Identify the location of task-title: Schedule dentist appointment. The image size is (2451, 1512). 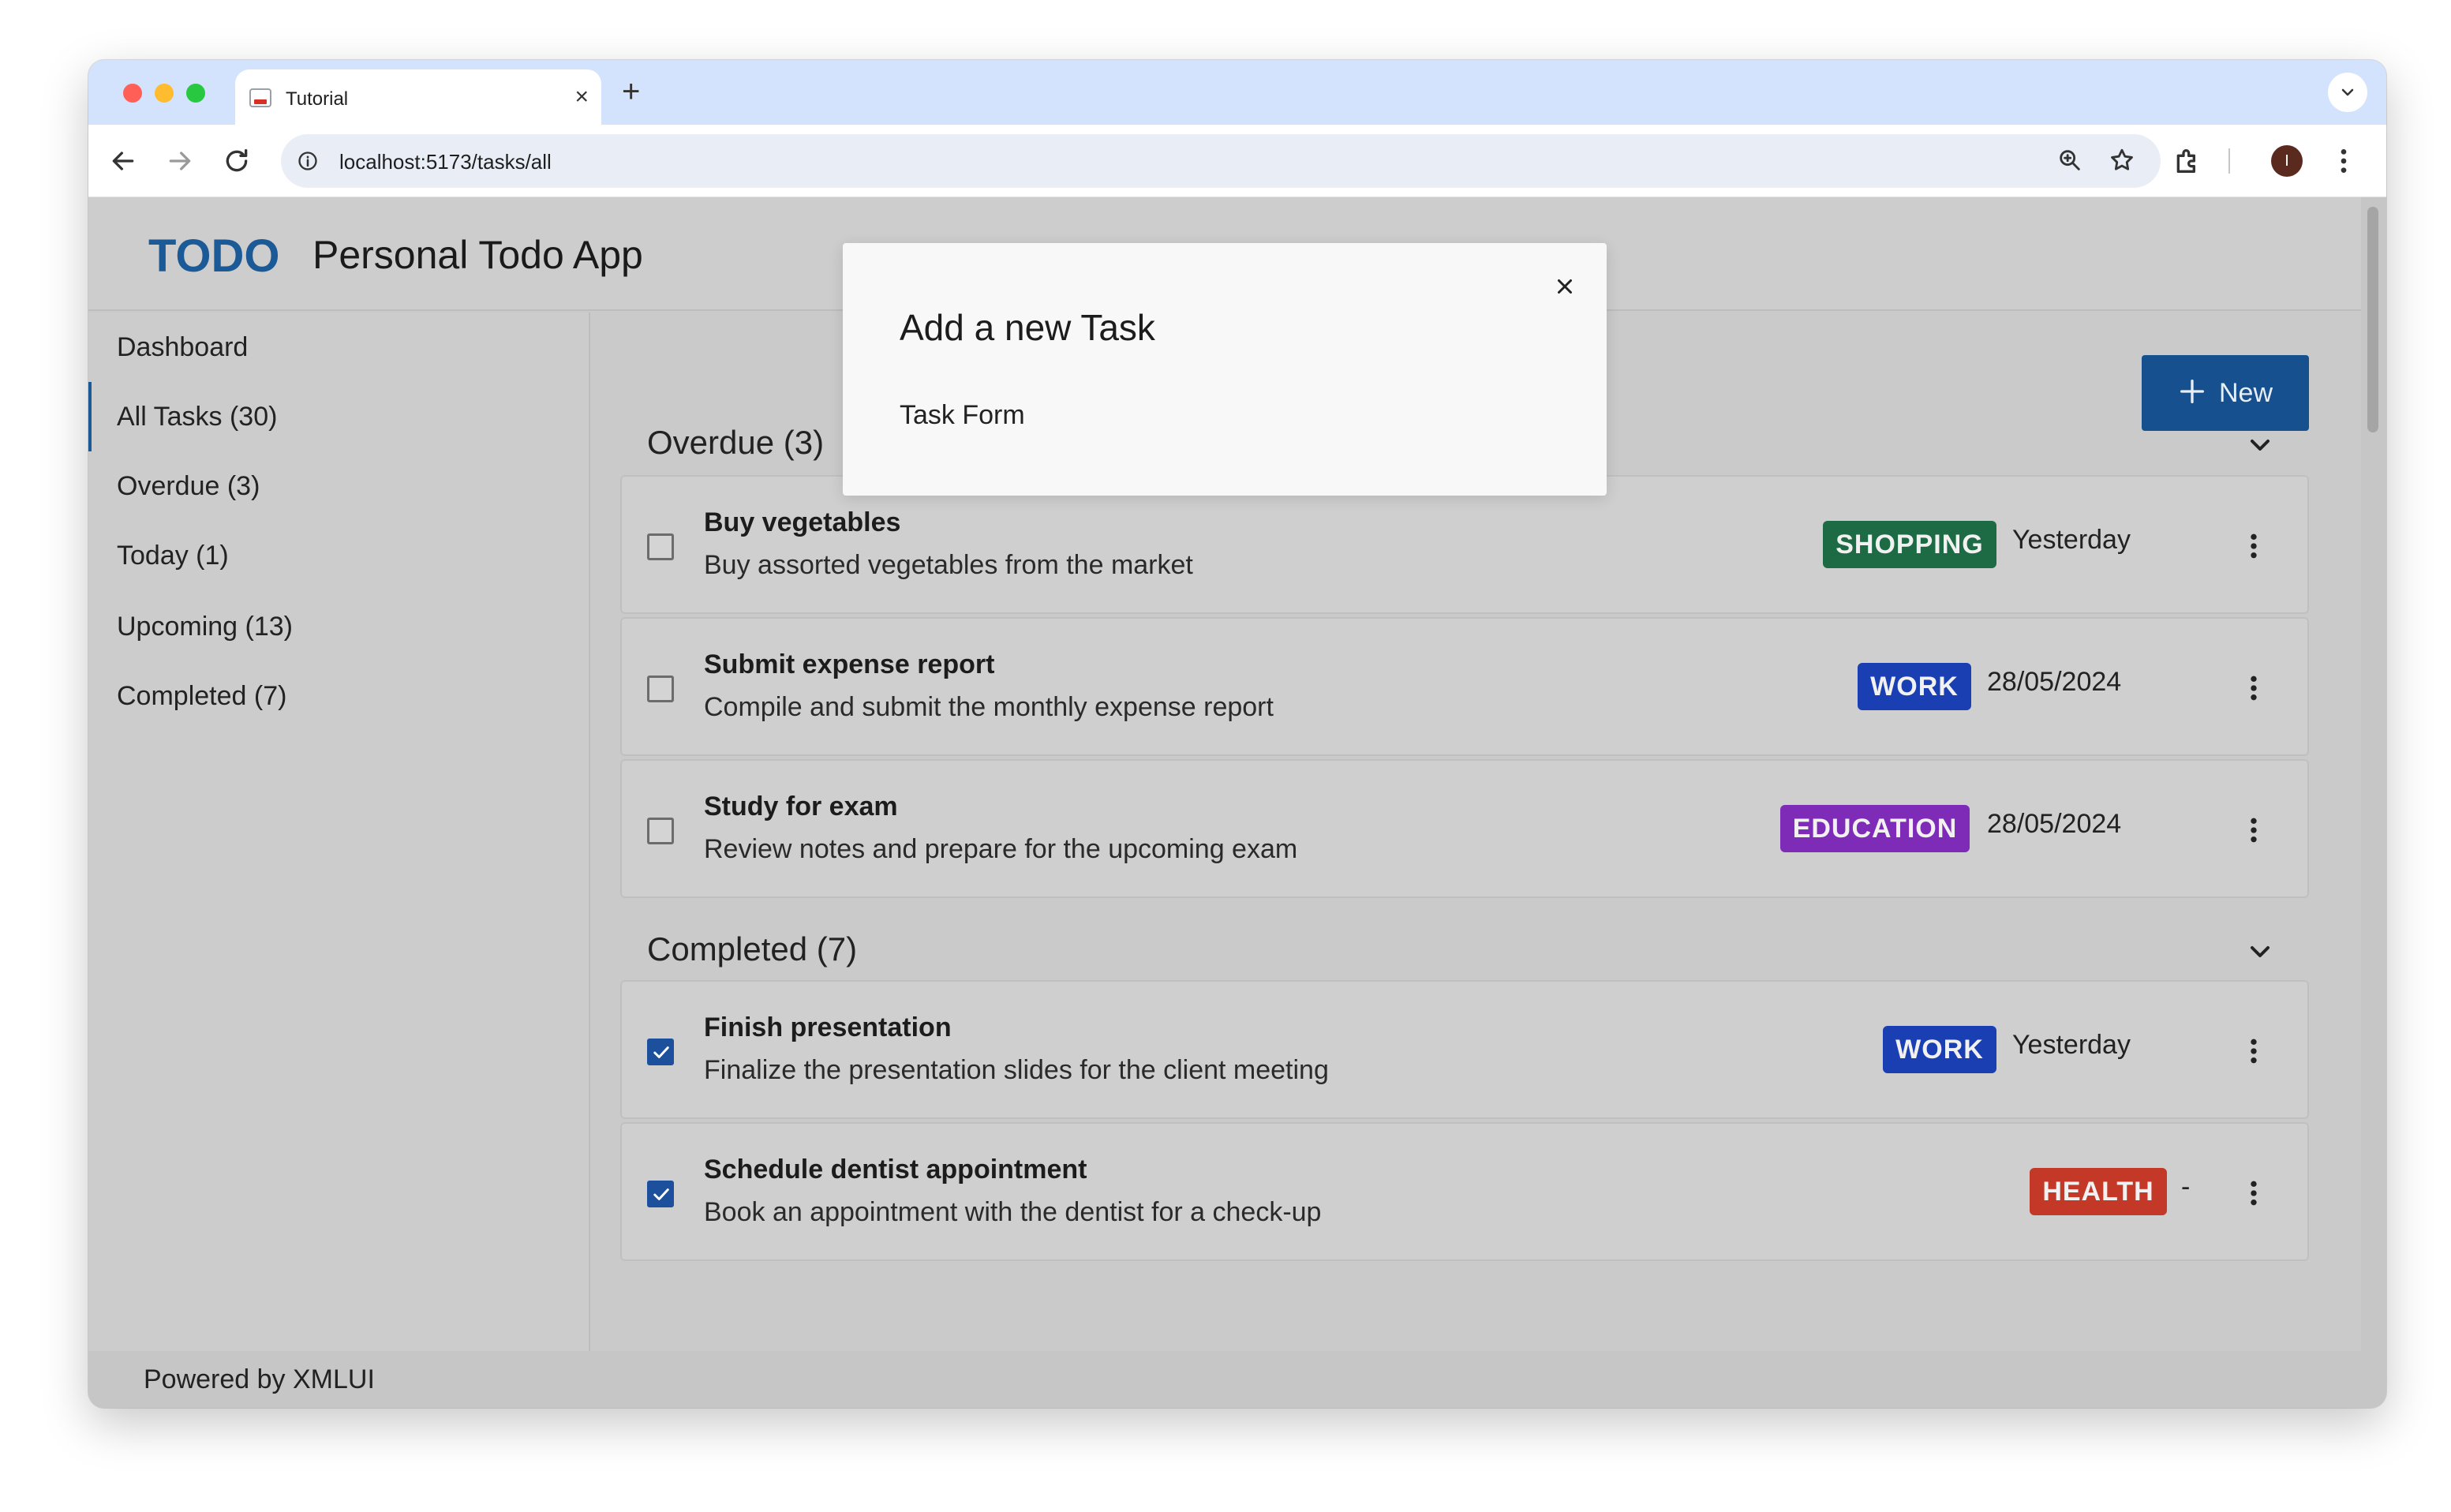
(895, 1170).